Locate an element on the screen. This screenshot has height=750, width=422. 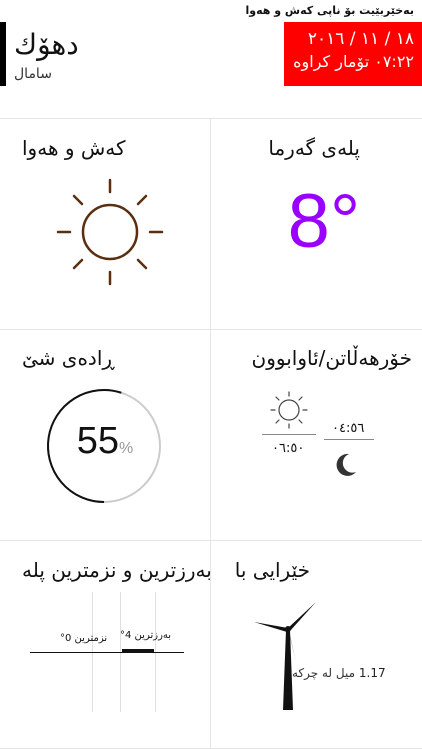
humidity-unit: % is located at coordinates (126, 448).